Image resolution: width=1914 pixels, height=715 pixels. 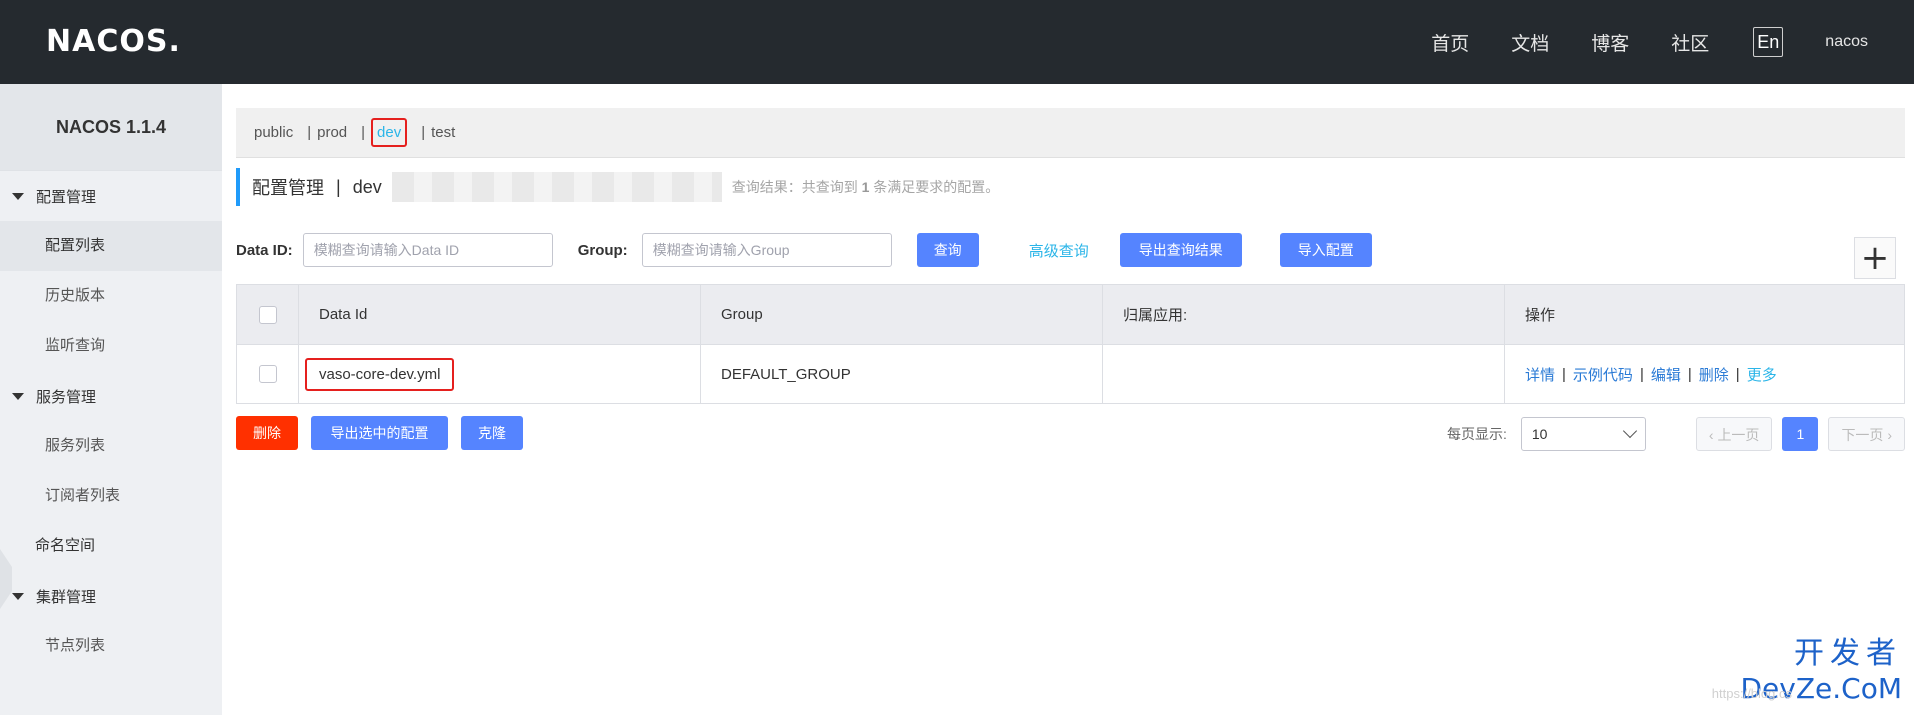 What do you see at coordinates (1476, 434) in the screenshot?
I see `page-size-label: 每页显示:` at bounding box center [1476, 434].